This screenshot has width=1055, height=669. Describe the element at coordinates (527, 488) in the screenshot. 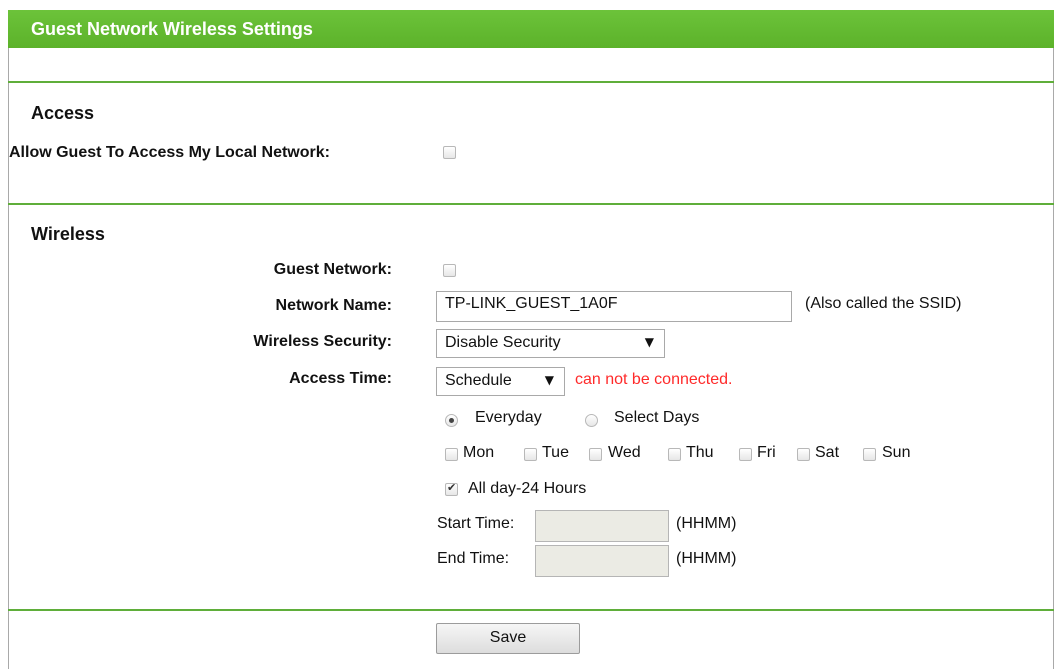

I see `all-day-label: All day-24 Hours` at that location.